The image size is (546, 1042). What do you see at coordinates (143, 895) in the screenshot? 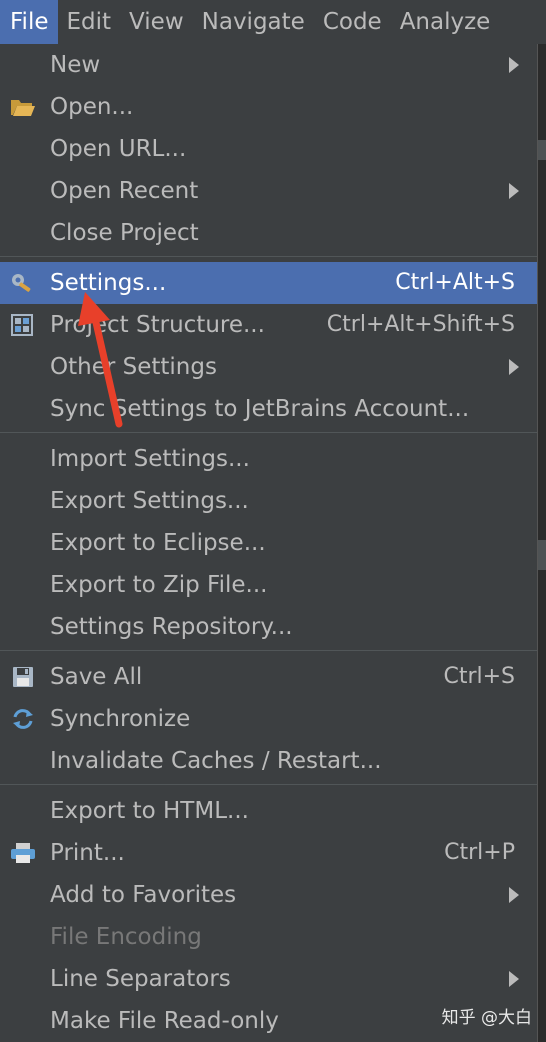
I see `menu-item-label: Add to Favorites` at bounding box center [143, 895].